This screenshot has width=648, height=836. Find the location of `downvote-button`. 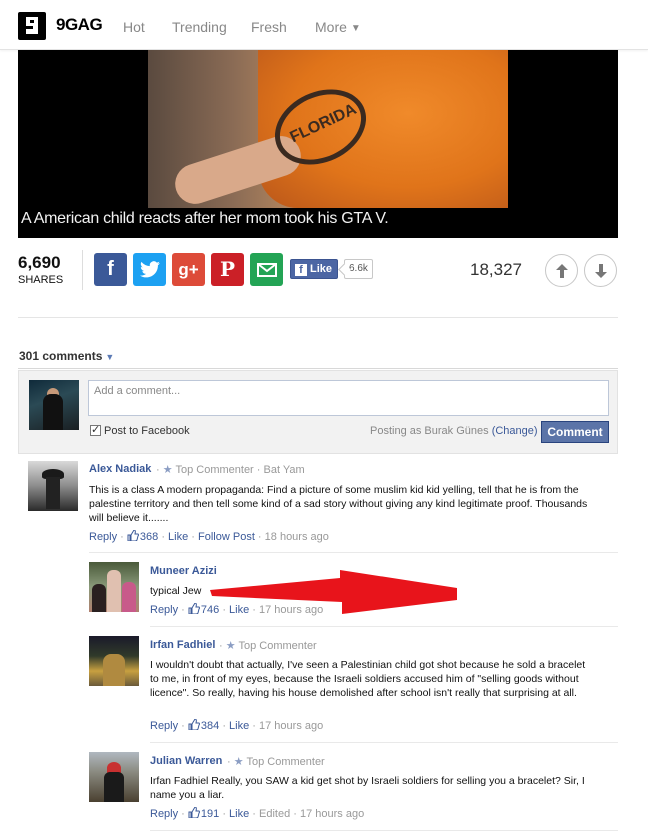

downvote-button is located at coordinates (600, 270).